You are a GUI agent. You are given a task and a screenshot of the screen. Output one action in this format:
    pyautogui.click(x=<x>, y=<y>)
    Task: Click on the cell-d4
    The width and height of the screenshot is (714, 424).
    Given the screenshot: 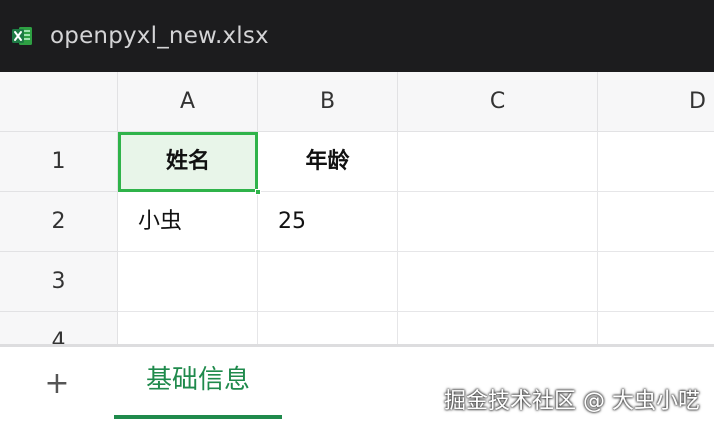 What is the action you would take?
    pyautogui.click(x=656, y=328)
    